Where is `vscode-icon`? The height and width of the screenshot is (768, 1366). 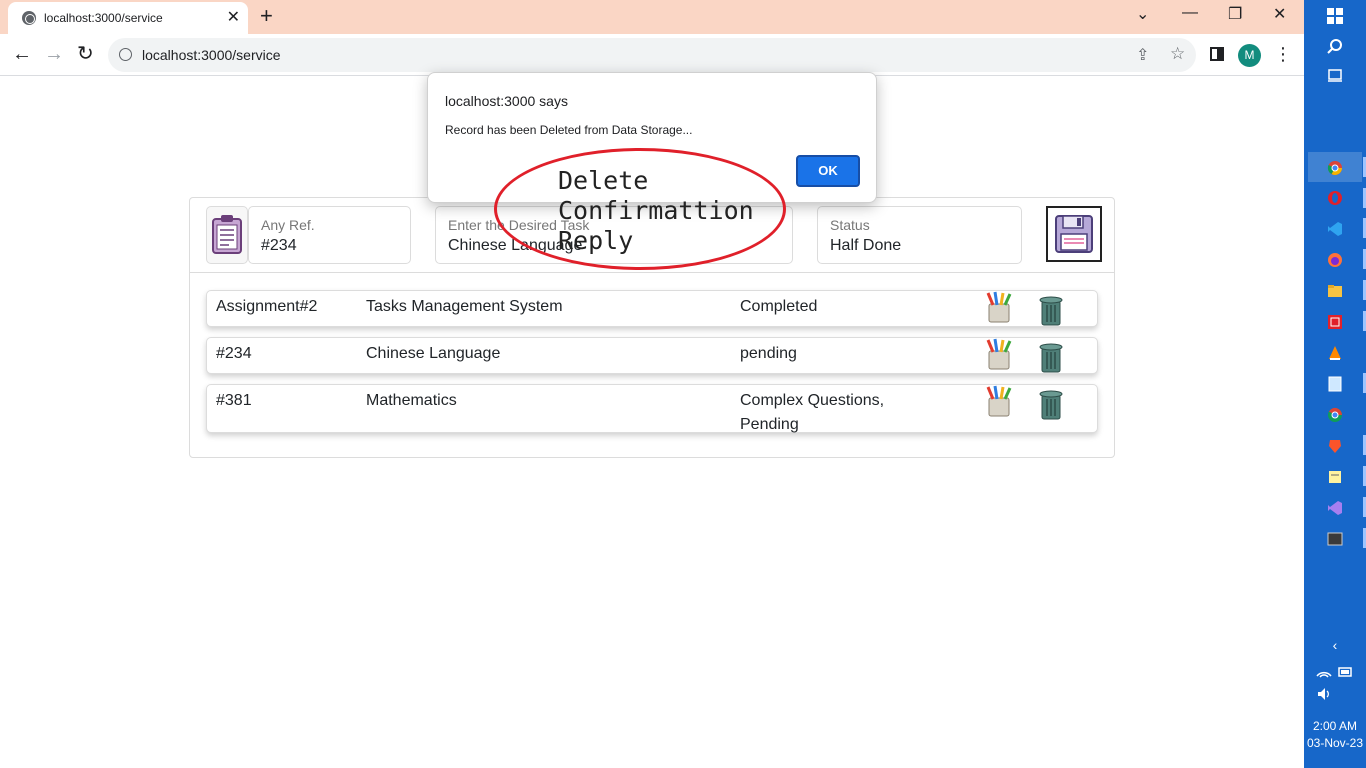
vscode-icon is located at coordinates (1335, 229).